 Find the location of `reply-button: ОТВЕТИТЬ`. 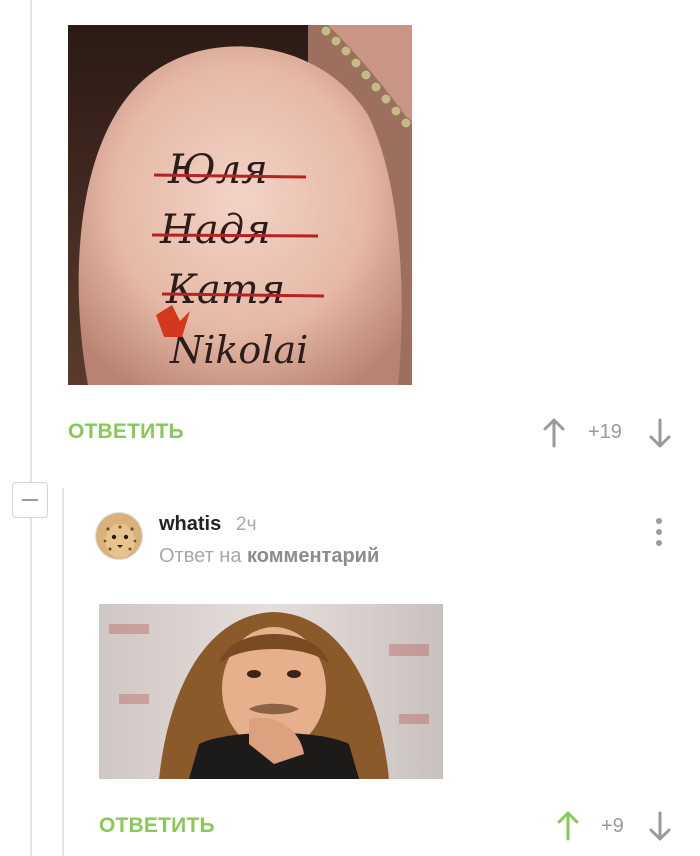

reply-button: ОТВЕТИТЬ is located at coordinates (126, 432).